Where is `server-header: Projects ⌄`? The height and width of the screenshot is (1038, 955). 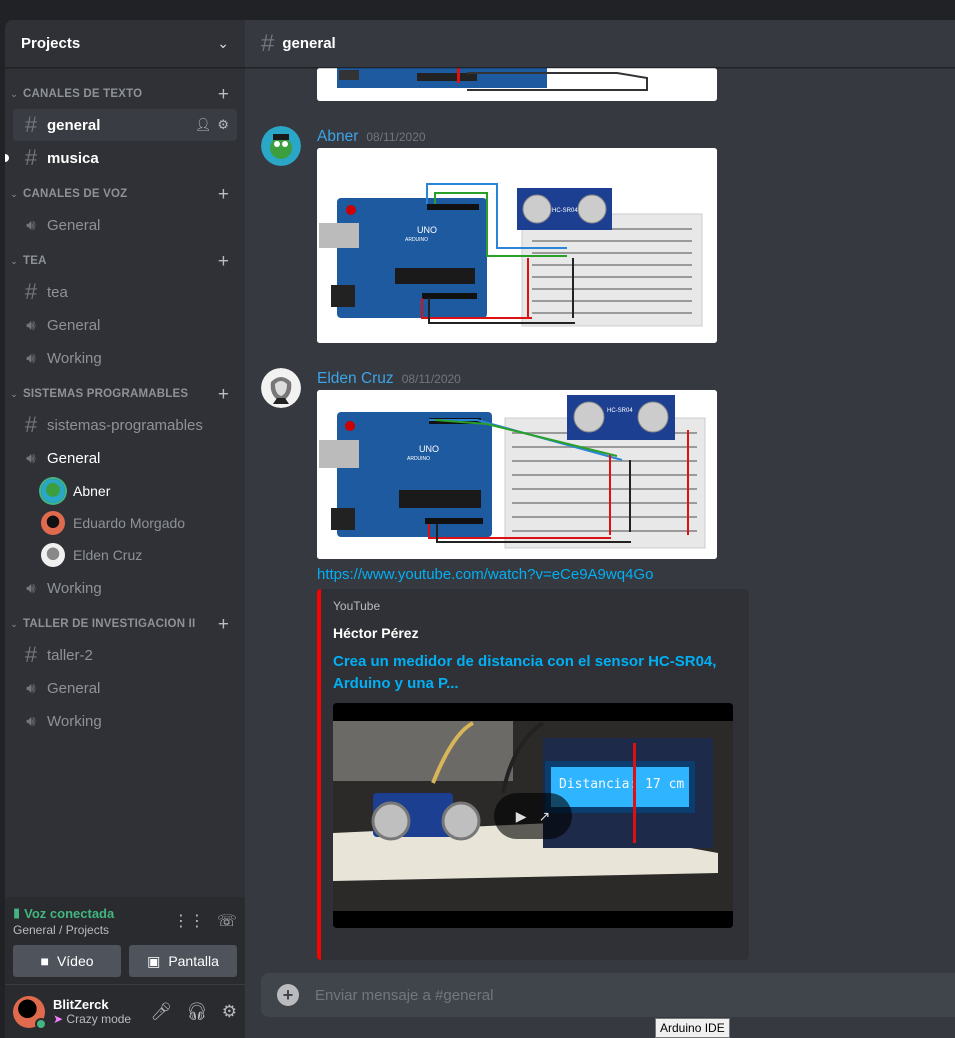
server-header: Projects ⌄ is located at coordinates (125, 44).